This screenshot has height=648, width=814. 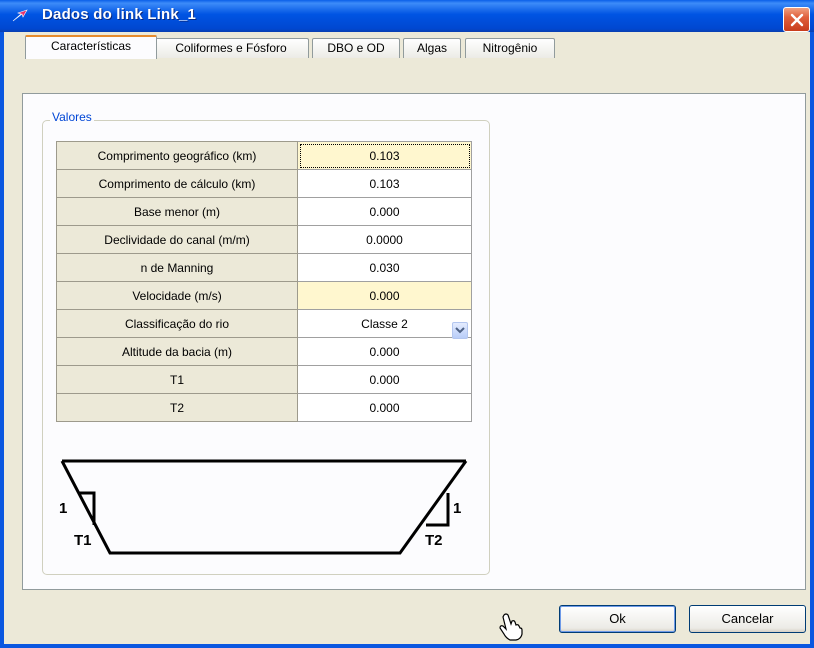 I want to click on classificacao-dropdown: Classe 2, so click(x=384, y=324).